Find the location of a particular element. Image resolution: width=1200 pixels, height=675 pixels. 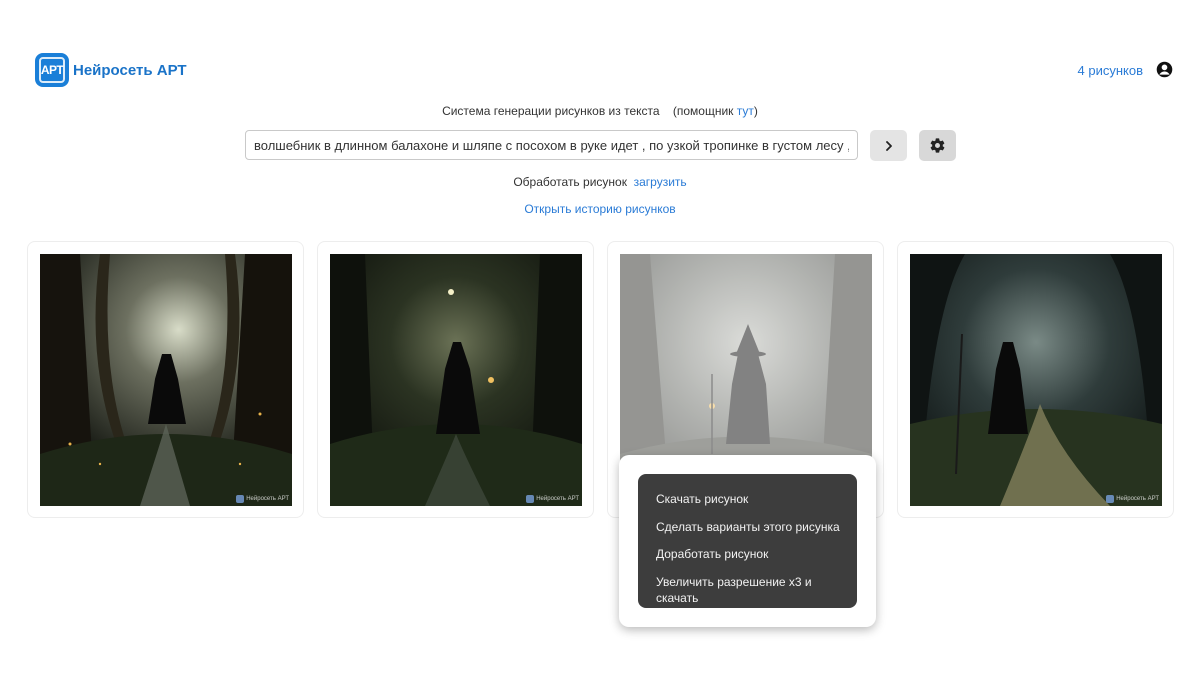

settings-button is located at coordinates (937, 145).